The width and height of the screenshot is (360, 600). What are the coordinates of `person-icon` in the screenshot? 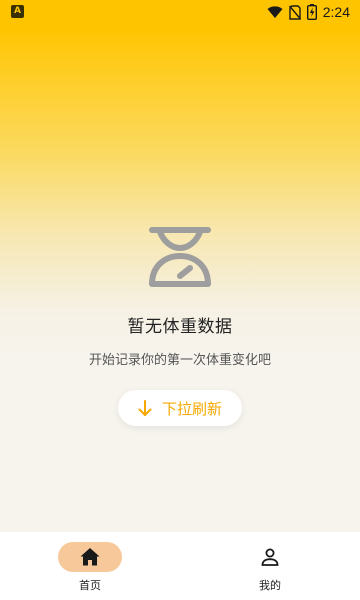 It's located at (270, 557).